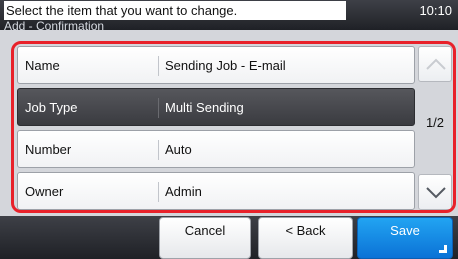 Image resolution: width=458 pixels, height=259 pixels. What do you see at coordinates (175, 10) in the screenshot?
I see `instruction-message: Select the item that you want to change.` at bounding box center [175, 10].